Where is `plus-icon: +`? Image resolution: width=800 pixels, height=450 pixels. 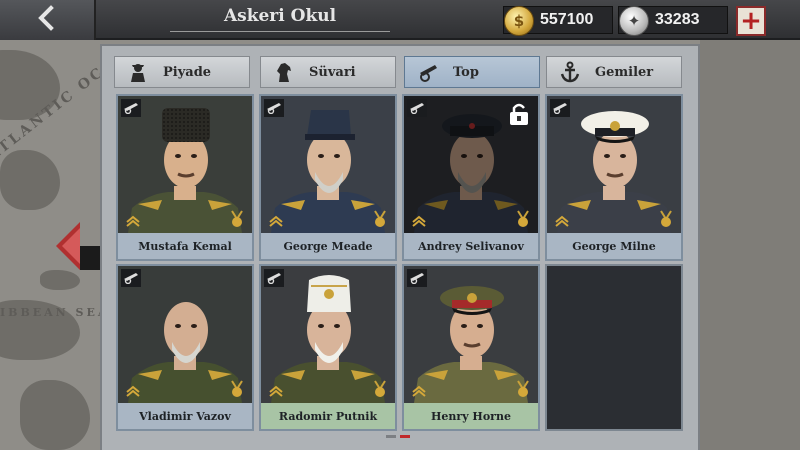 plus-icon: + is located at coordinates (751, 21).